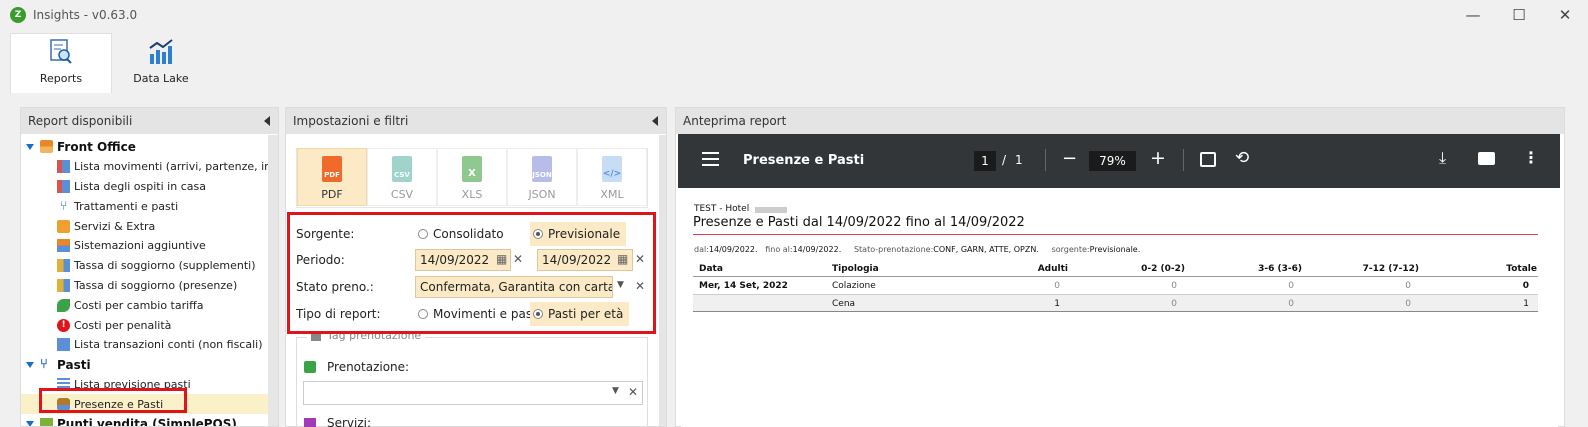  I want to click on window-title: Insights - v0.63.0, so click(85, 15).